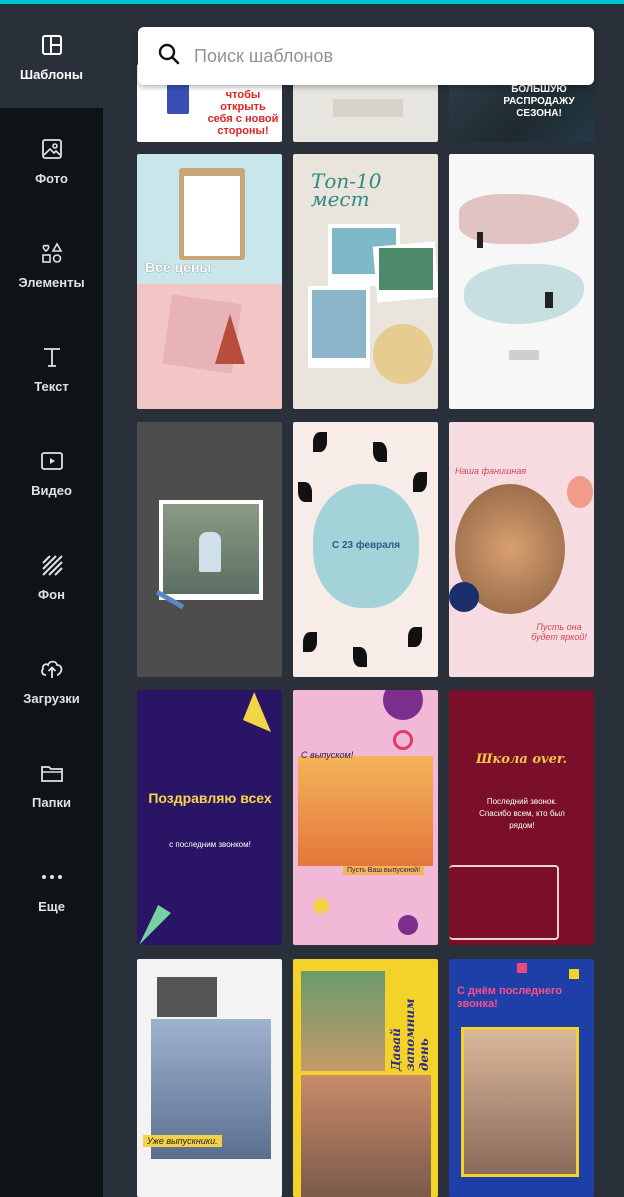  What do you see at coordinates (209, 817) in the screenshot?
I see `template-card: Поздравляю всех с последним звонком!` at bounding box center [209, 817].